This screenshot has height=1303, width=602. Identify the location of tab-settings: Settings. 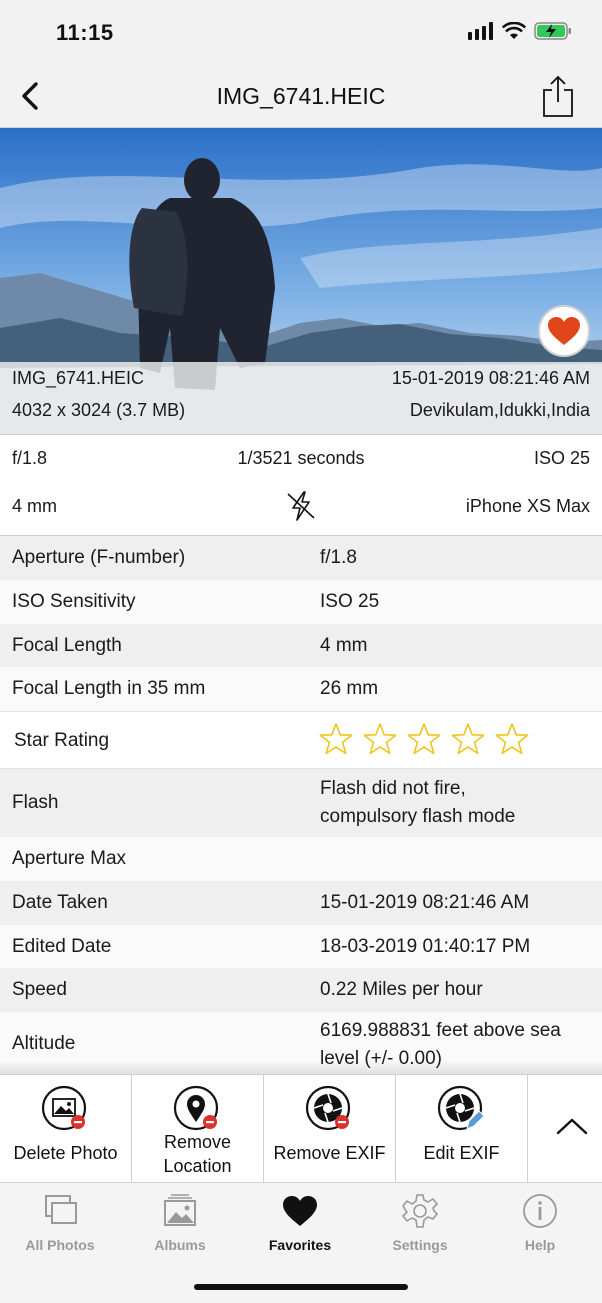
(420, 1225).